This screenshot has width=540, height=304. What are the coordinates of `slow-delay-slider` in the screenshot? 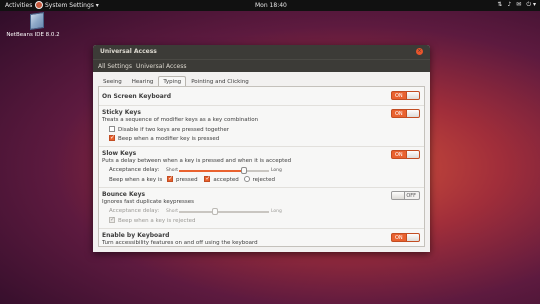 It's located at (224, 170).